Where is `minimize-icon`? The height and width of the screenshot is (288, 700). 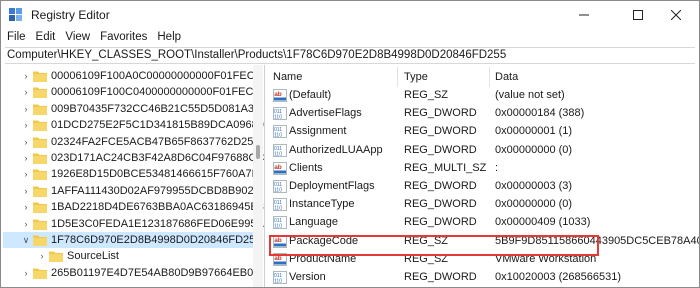
minimize-icon is located at coordinates (584, 15).